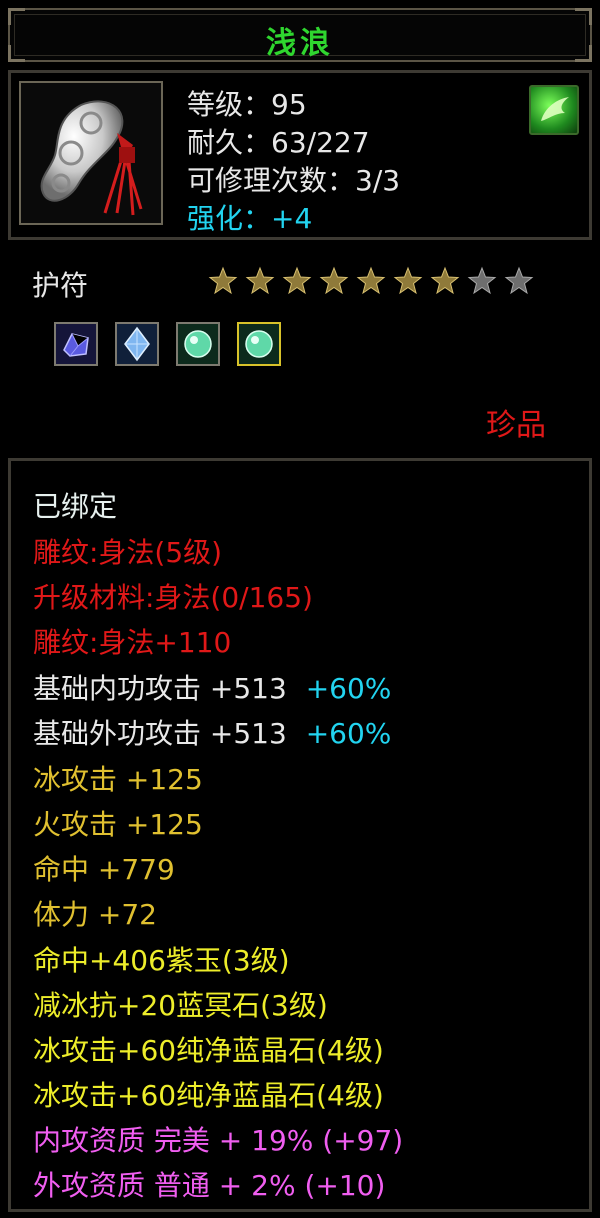 Image resolution: width=600 pixels, height=1218 pixels. I want to click on purple-gem-art, so click(76, 344).